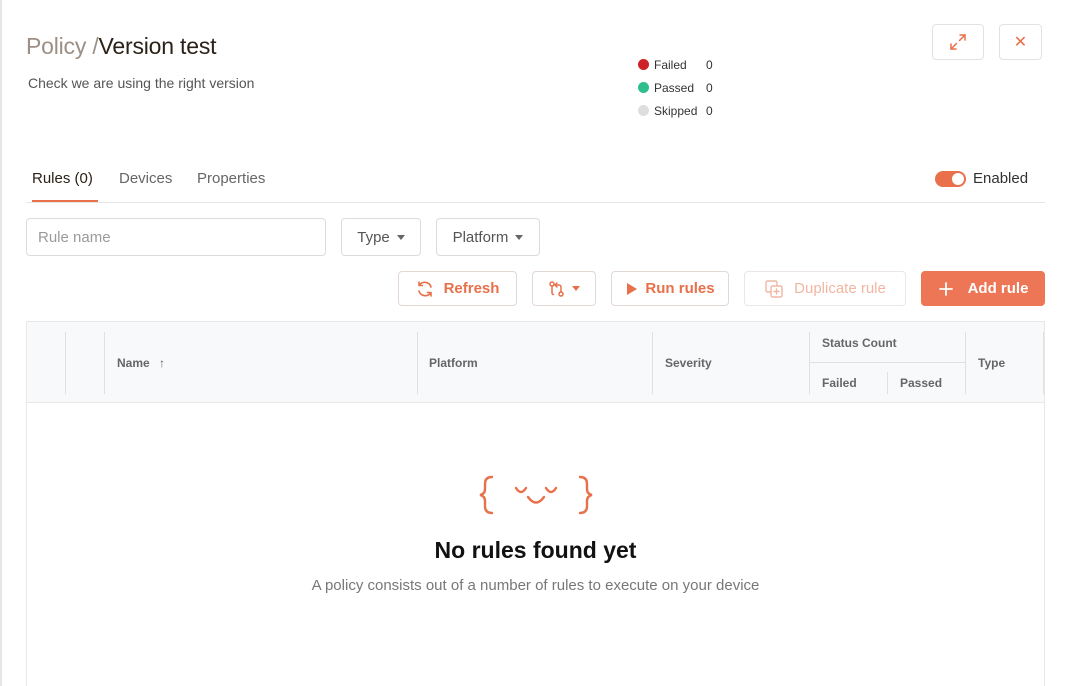  What do you see at coordinates (535, 181) in the screenshot?
I see `tab-bar: Rules (0) Devices Properties Enabled` at bounding box center [535, 181].